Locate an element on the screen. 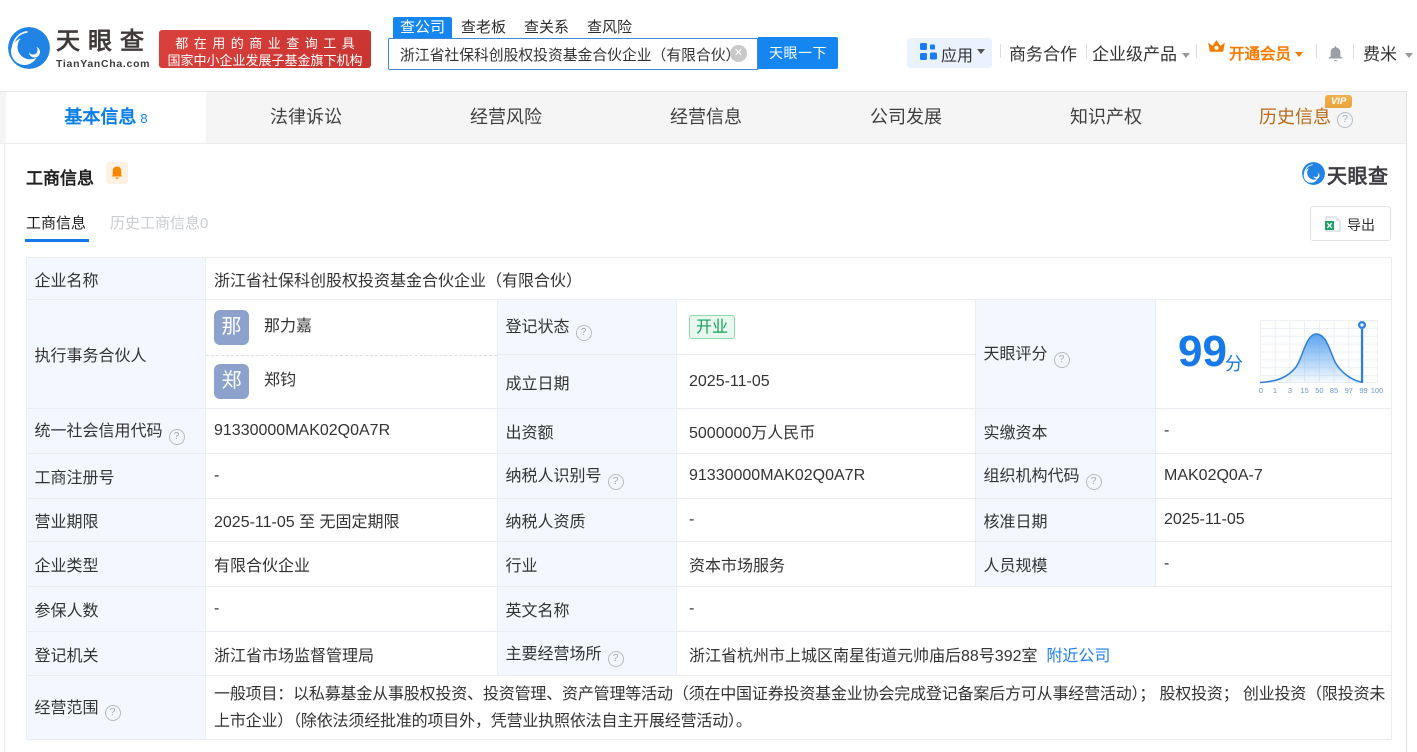  svg-text: 0 is located at coordinates (1261, 390).